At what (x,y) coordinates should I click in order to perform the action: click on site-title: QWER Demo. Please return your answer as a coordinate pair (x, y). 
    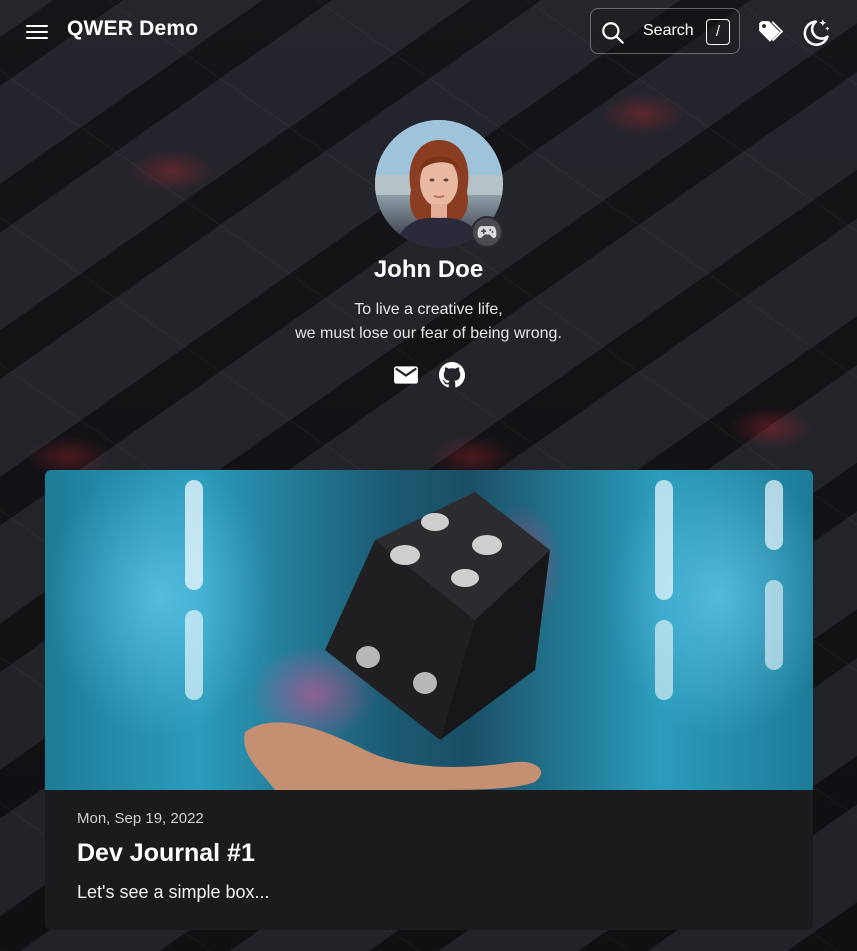
    Looking at the image, I should click on (132, 29).